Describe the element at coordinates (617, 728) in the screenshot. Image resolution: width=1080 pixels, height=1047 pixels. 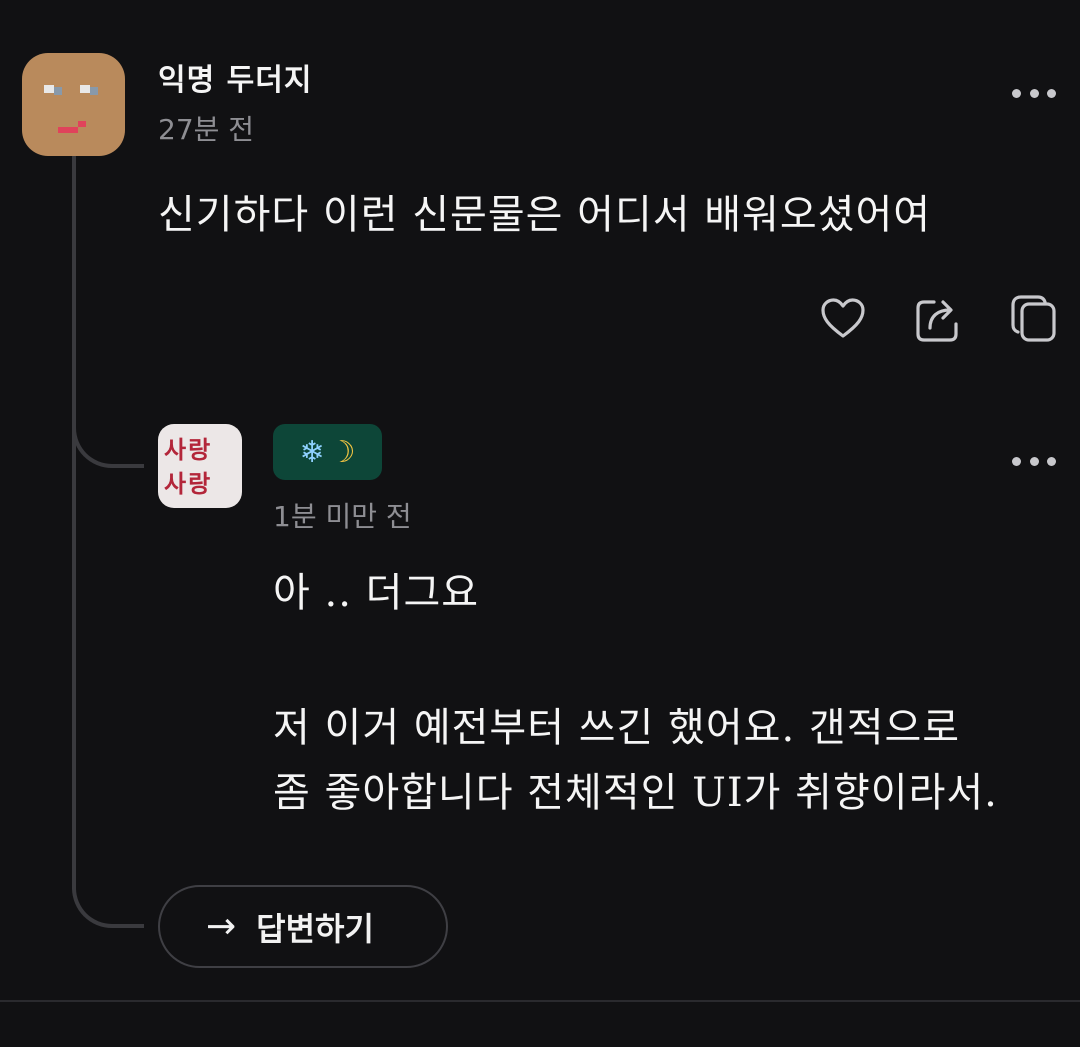
I see `reply-content-line: 저 이거 예전부터 쓰긴 했어요. 갠적으로` at that location.